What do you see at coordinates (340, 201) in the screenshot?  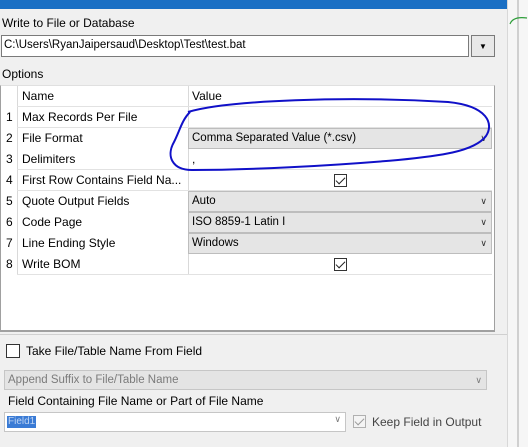 I see `quote-output-dropdown: Auto ∨` at bounding box center [340, 201].